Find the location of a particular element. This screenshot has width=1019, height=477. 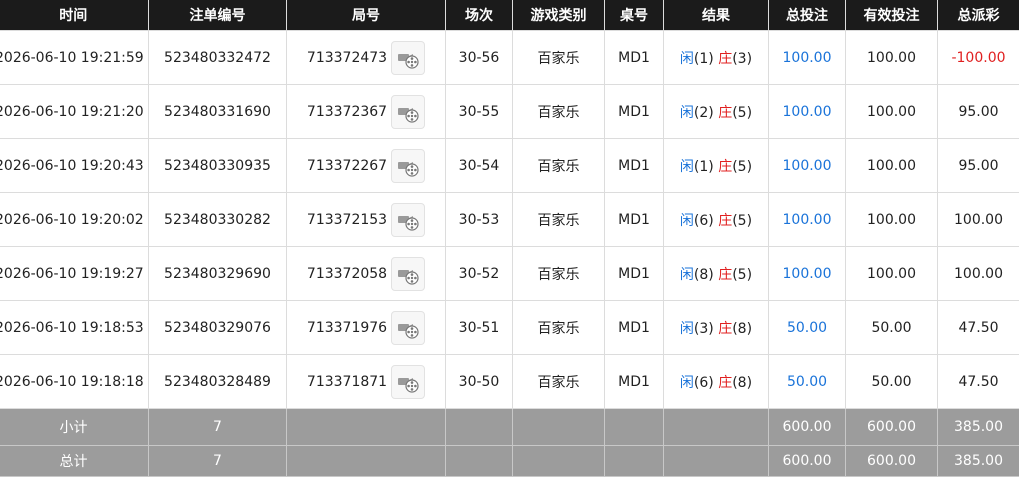

subtotal-count: 7 is located at coordinates (218, 427).